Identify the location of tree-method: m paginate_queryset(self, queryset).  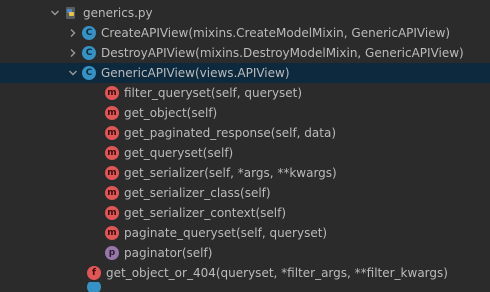
(245, 233).